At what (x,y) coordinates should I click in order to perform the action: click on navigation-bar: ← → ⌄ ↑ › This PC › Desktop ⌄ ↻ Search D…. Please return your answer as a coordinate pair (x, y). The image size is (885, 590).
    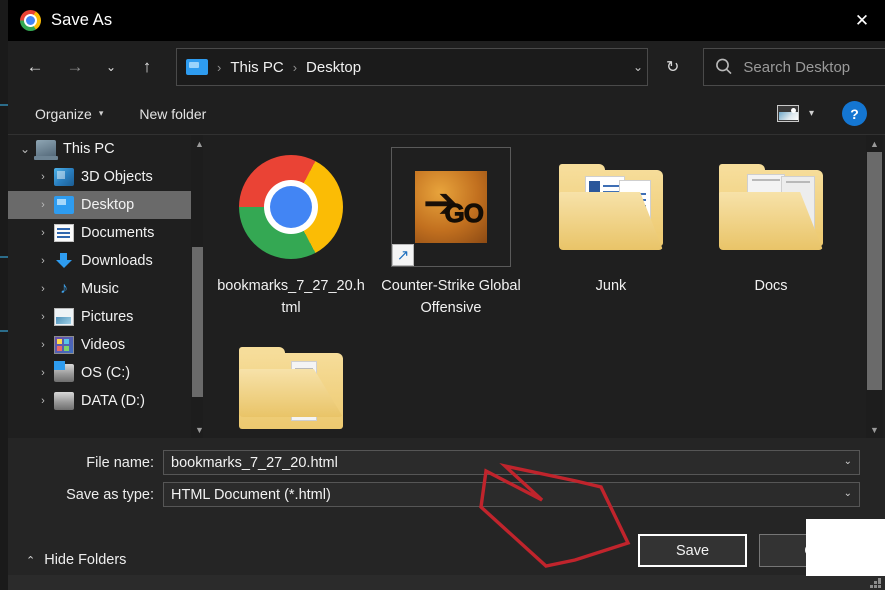
    Looking at the image, I should click on (446, 67).